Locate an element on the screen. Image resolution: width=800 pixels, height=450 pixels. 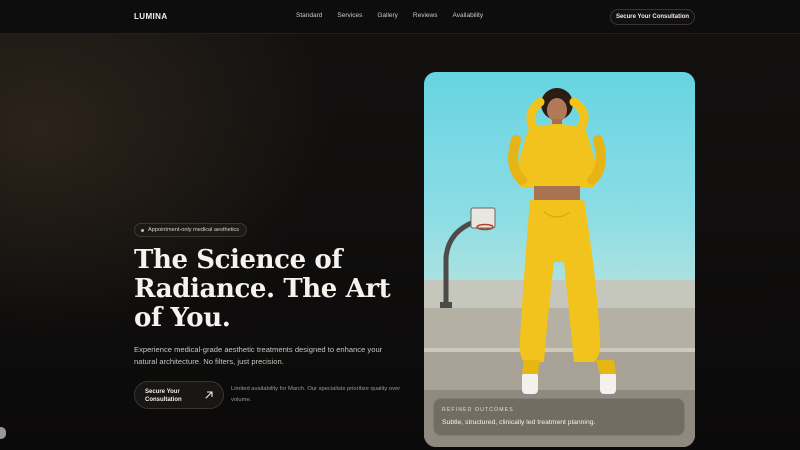
hero-cta-label-line-2: Consultation is located at coordinates (163, 400).